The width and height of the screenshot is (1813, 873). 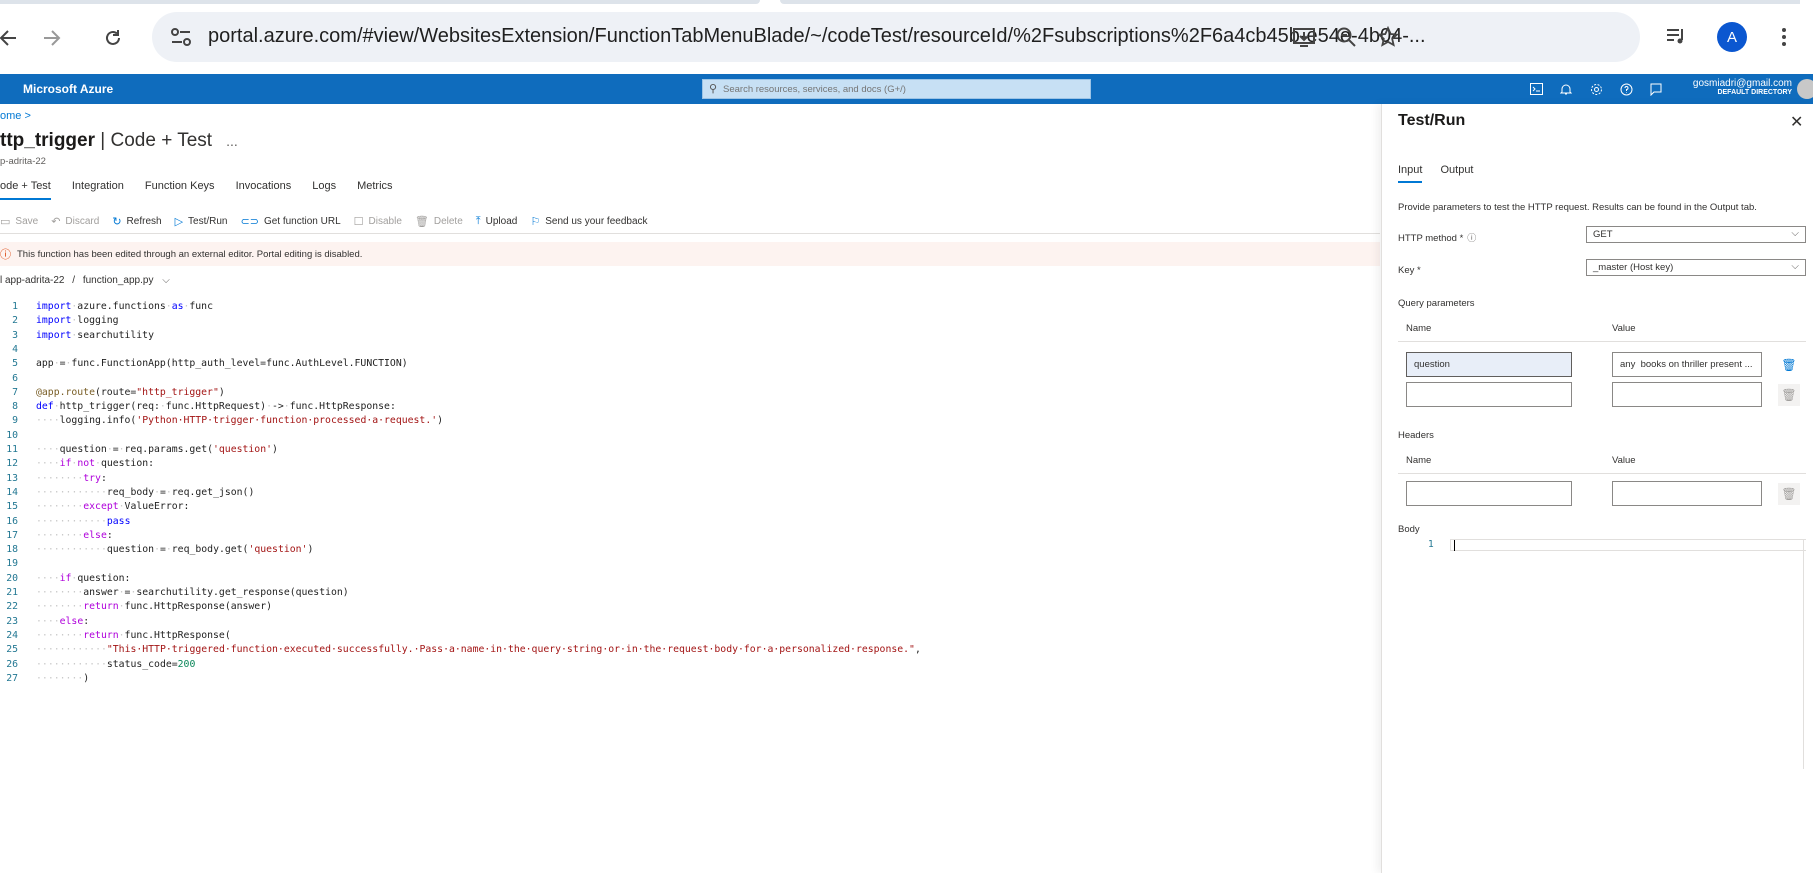 What do you see at coordinates (133, 636) in the screenshot?
I see `code-line: ········return·func.HttpResponse(` at bounding box center [133, 636].